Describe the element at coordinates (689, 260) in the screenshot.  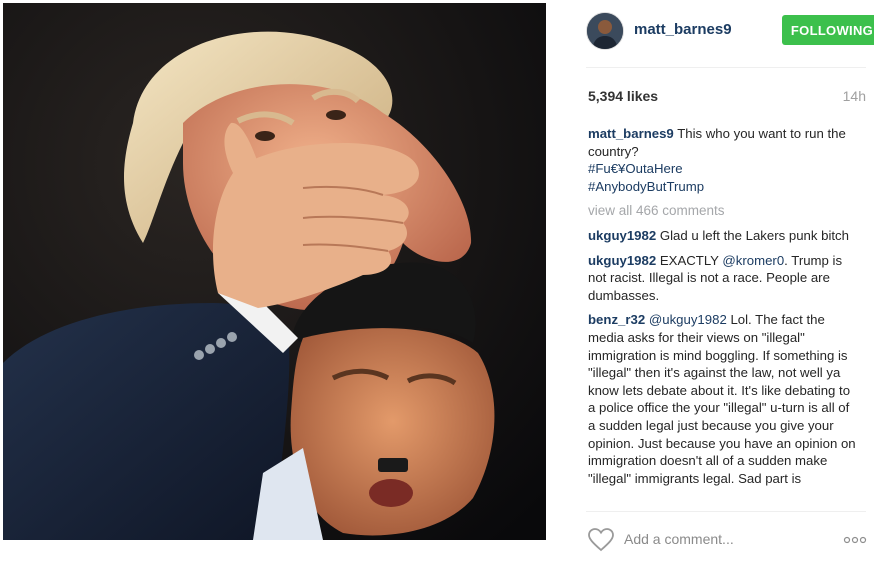
I see `comment-text: EXACTLY` at that location.